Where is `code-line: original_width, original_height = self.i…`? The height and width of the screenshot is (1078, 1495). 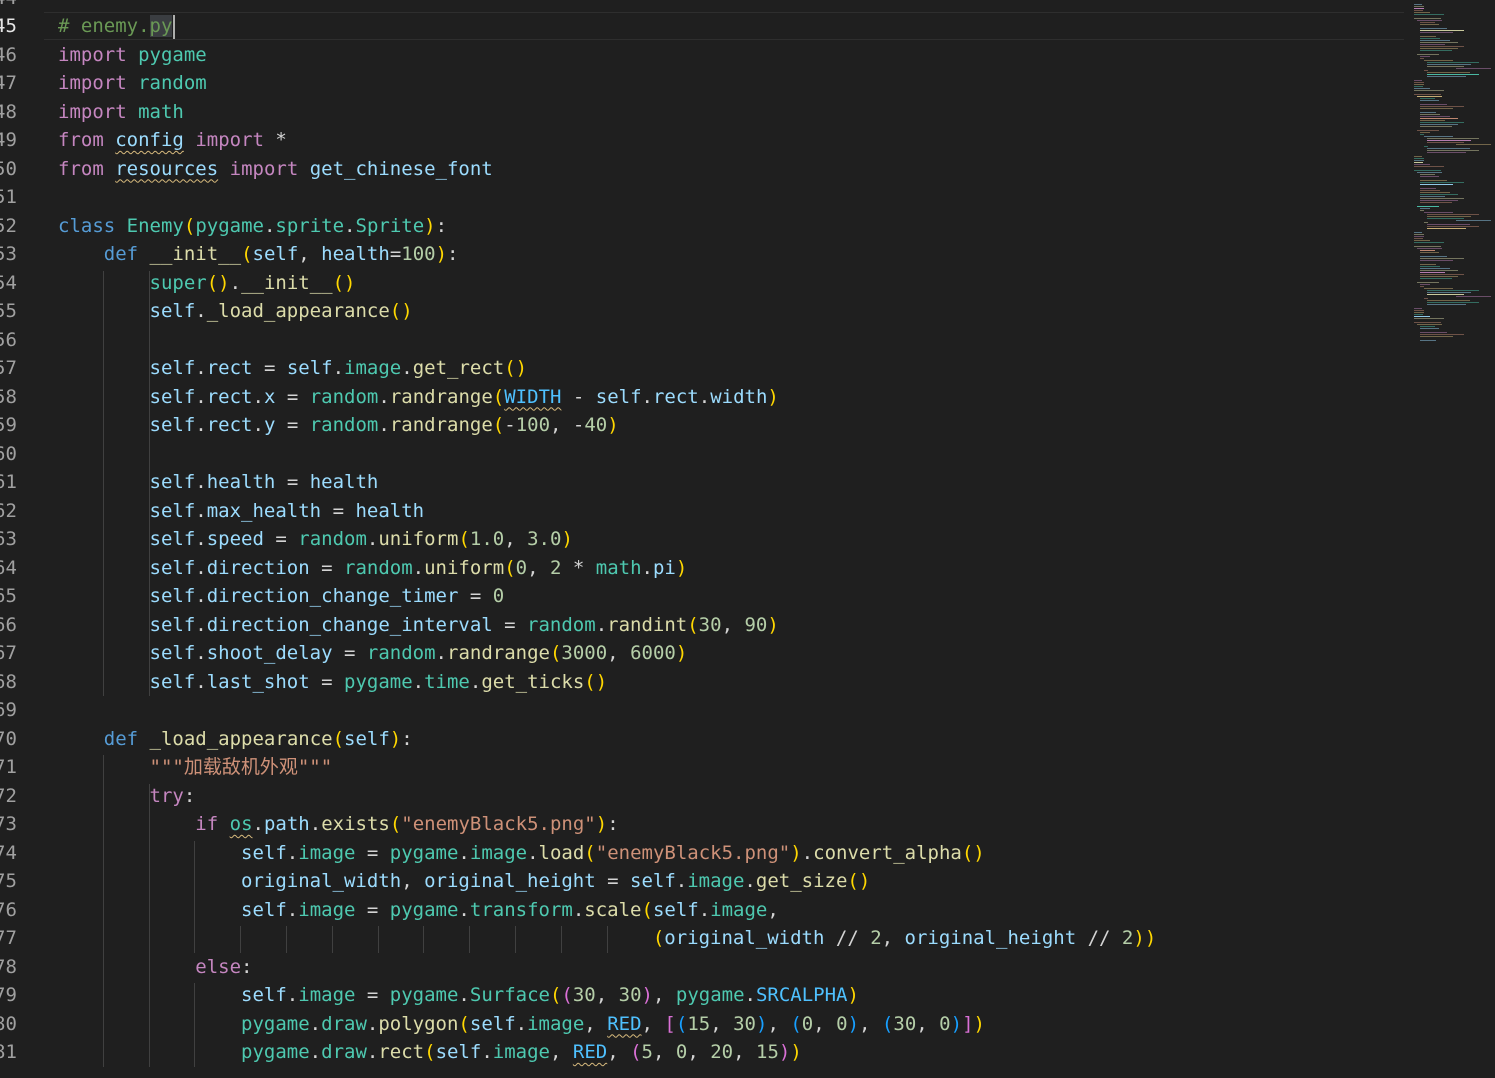
code-line: original_width, original_height = self.i… is located at coordinates (464, 881).